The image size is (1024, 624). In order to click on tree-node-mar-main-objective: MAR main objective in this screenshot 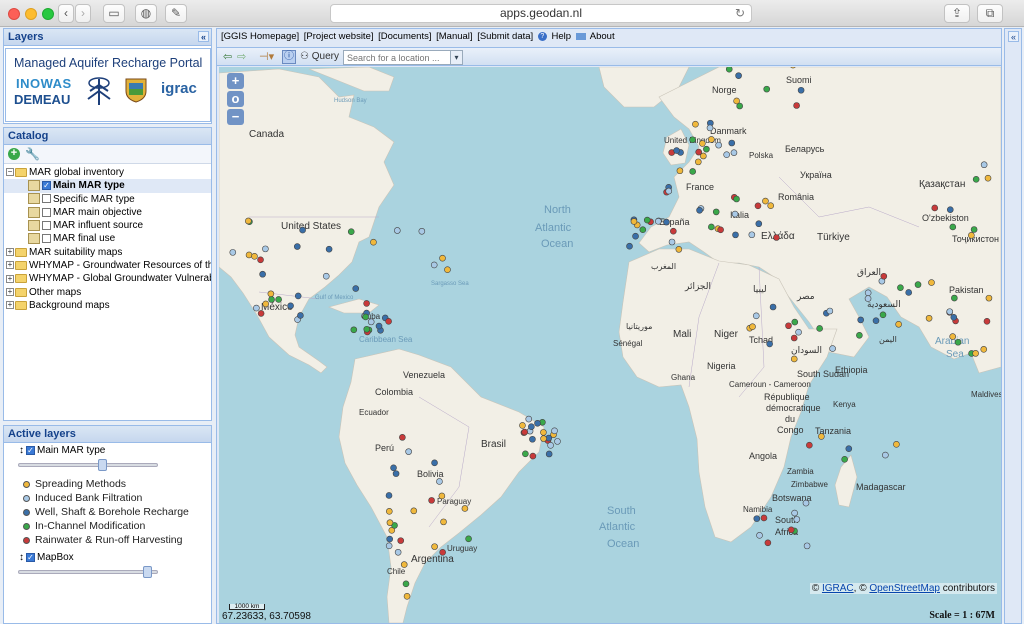, I will do `click(107, 212)`.